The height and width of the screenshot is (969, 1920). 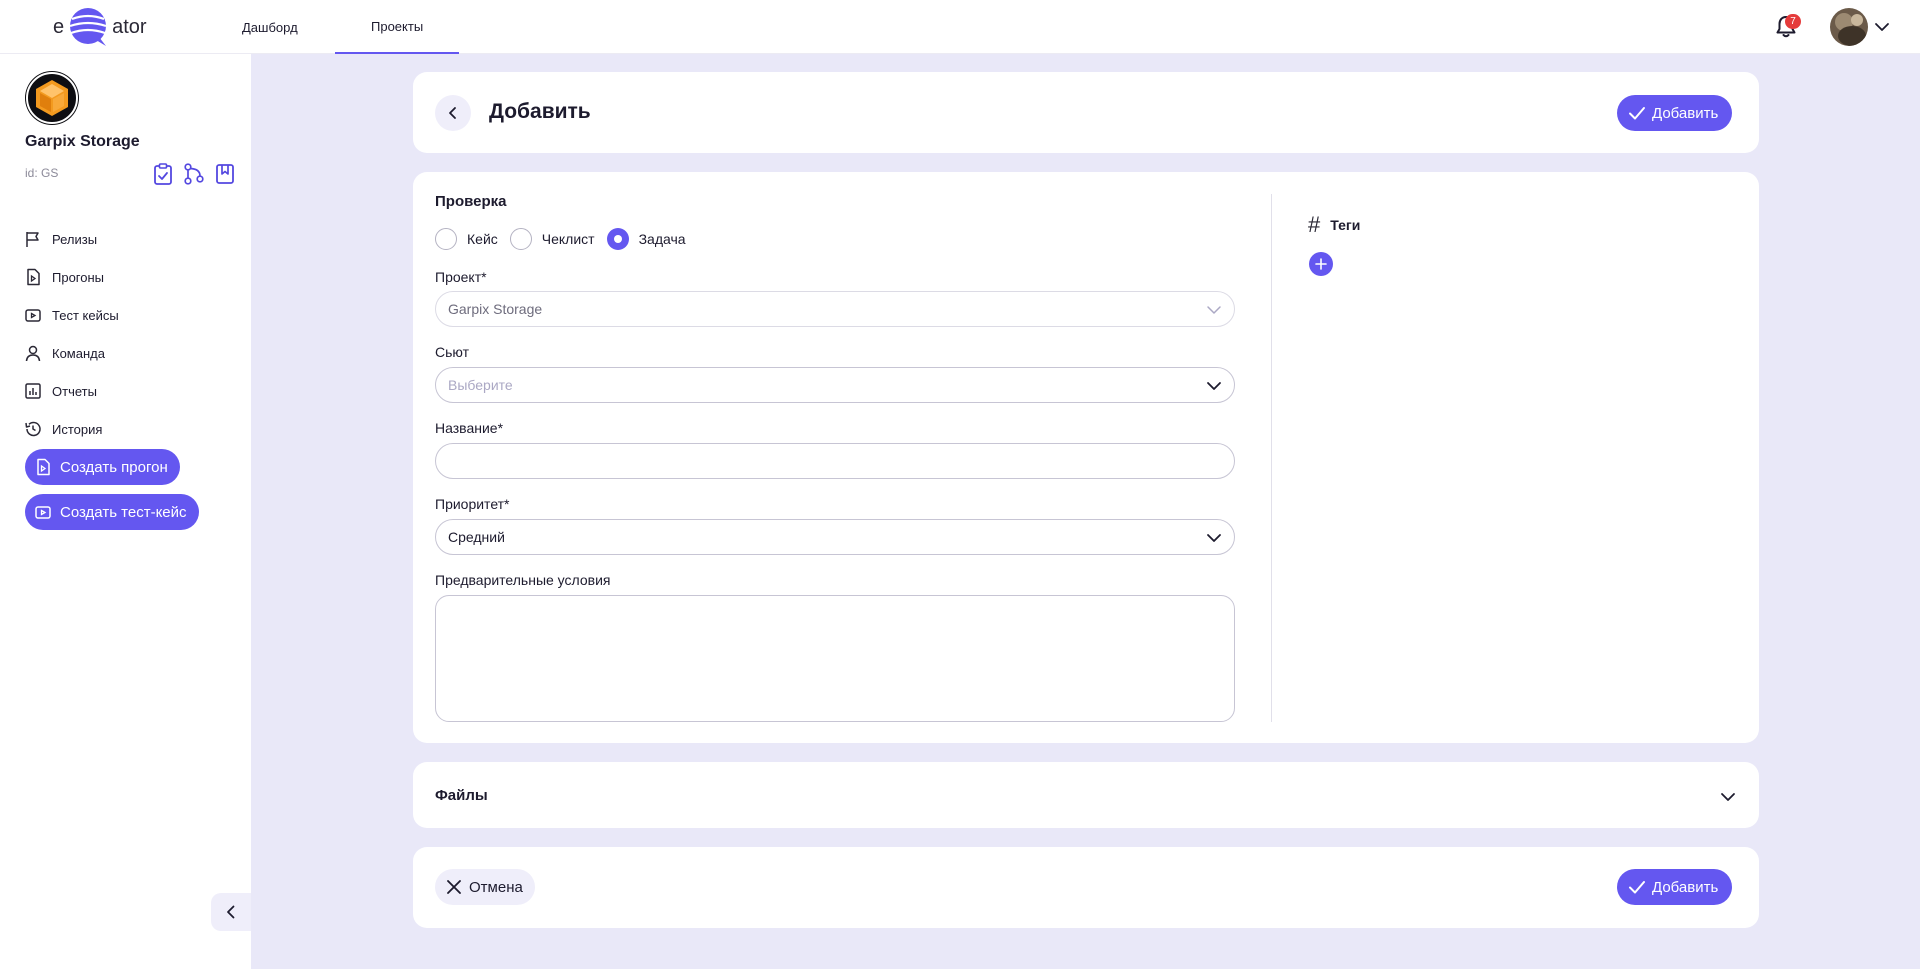 I want to click on sidebar-item-label: Команда, so click(x=78, y=353).